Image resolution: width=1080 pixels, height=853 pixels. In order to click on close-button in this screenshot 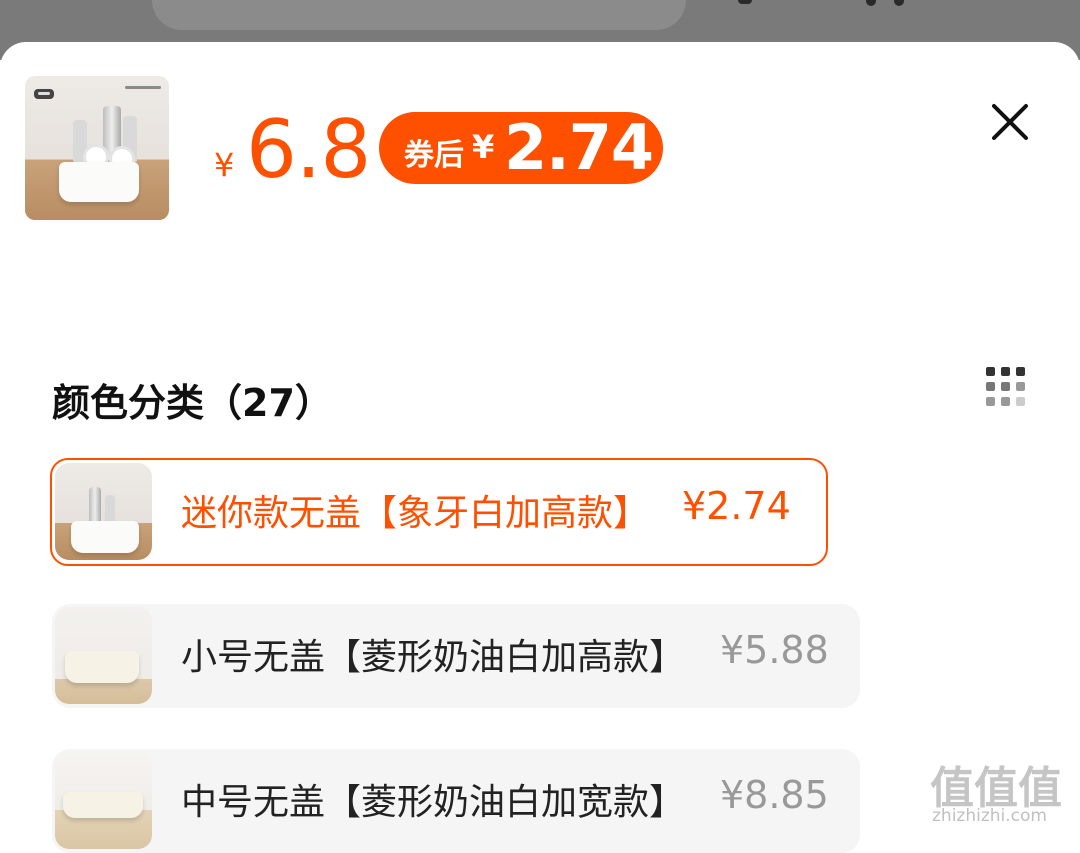, I will do `click(1010, 122)`.